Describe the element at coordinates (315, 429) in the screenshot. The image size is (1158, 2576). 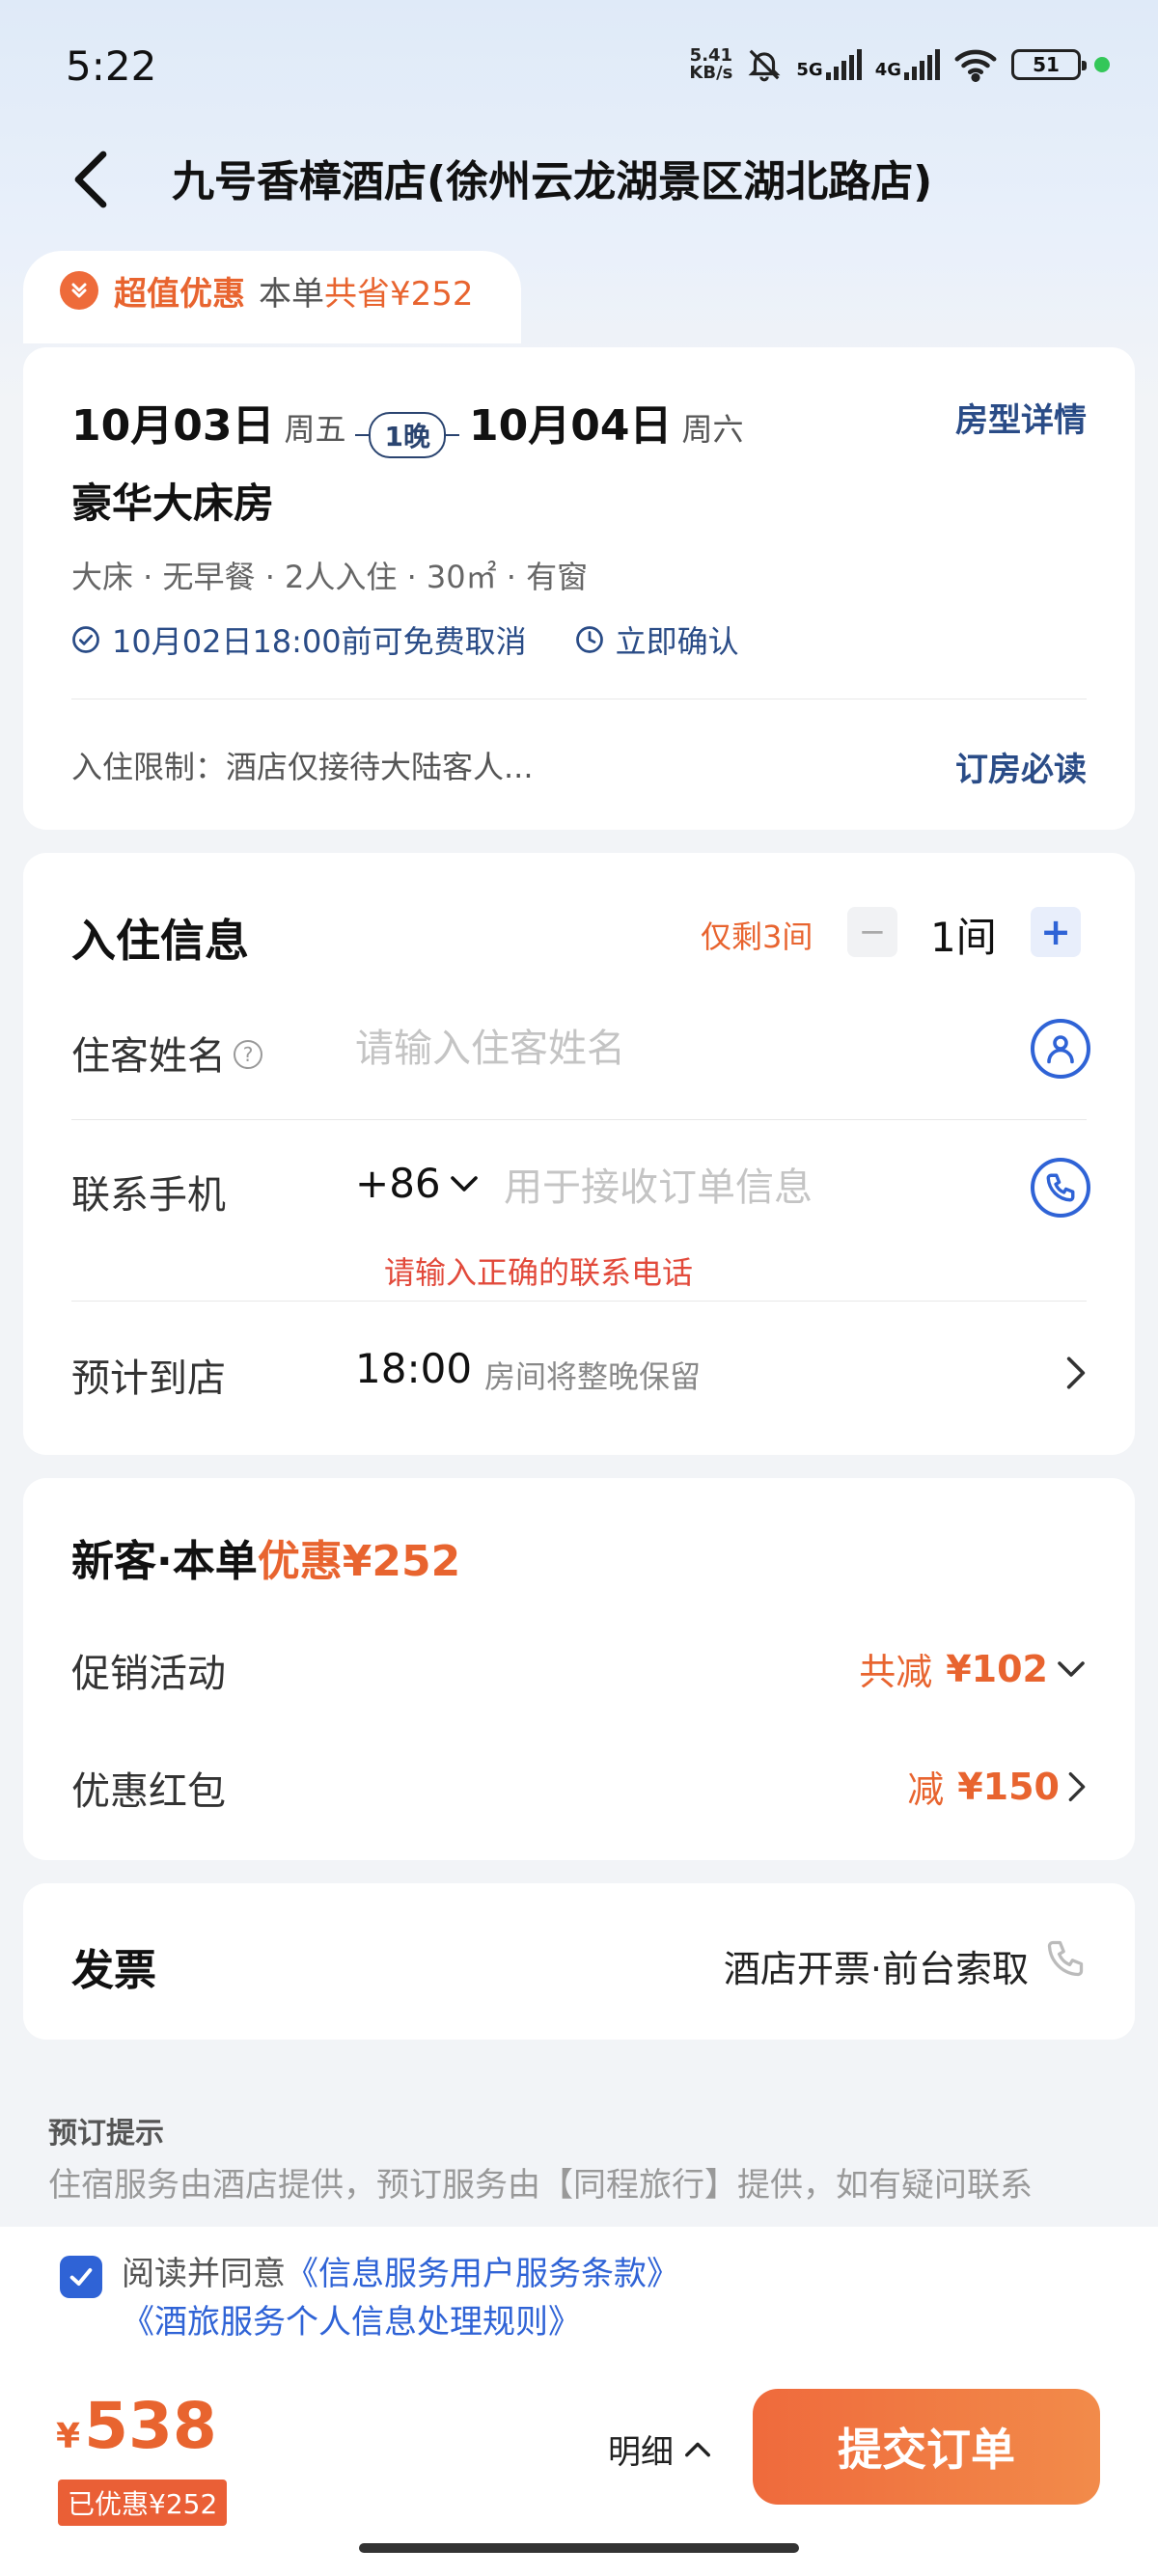
I see `checkin-week: 周五` at that location.